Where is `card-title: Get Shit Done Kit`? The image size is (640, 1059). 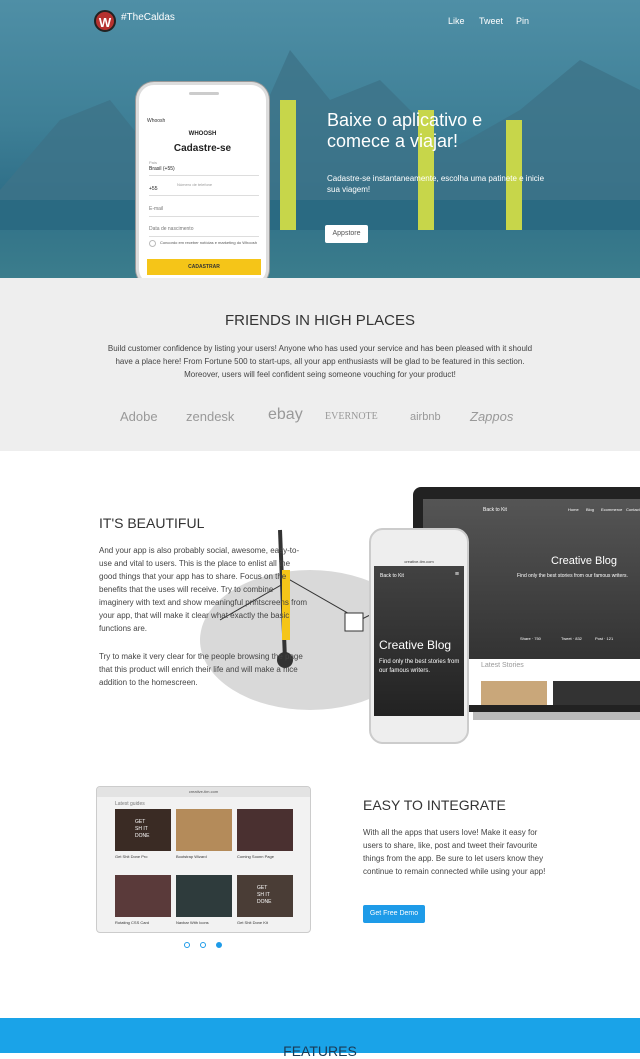 card-title: Get Shit Done Kit is located at coordinates (252, 922).